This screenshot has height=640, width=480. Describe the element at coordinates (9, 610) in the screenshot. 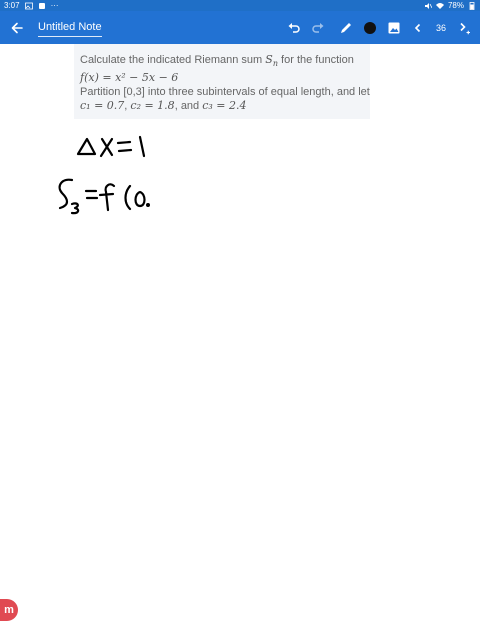

I see `brand-logo-letter: m` at that location.